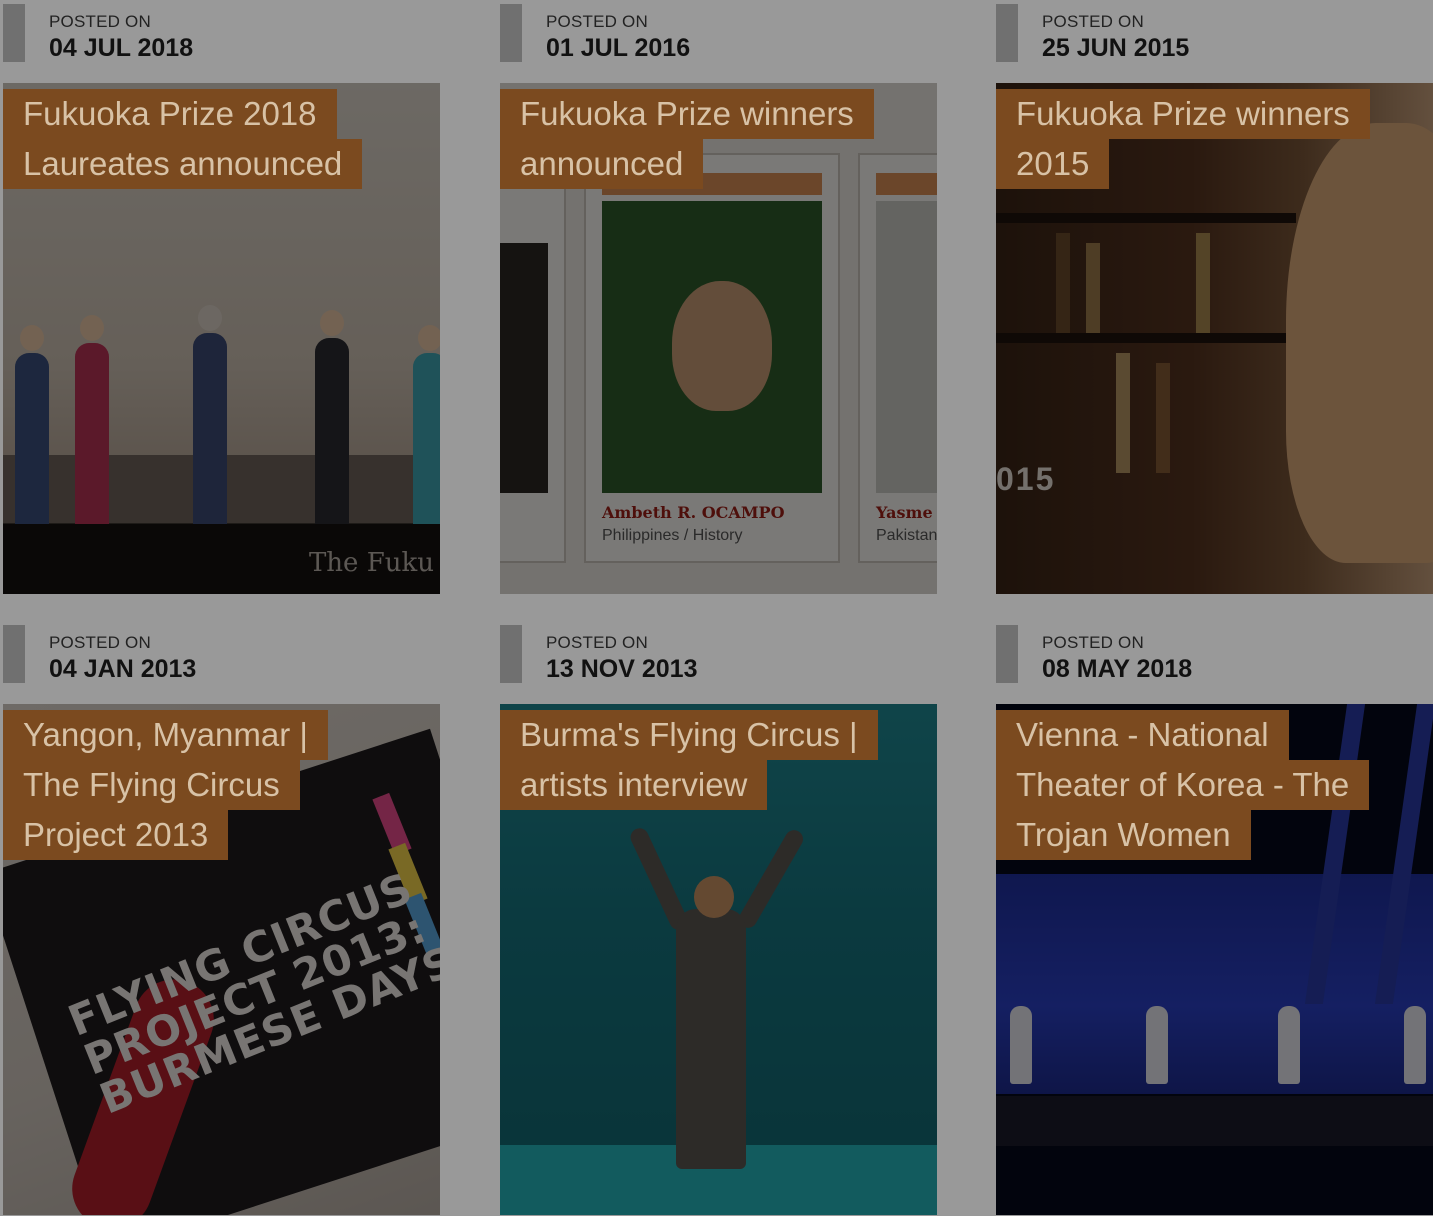  Describe the element at coordinates (121, 48) in the screenshot. I see `post-date: 04 JUL 2018` at that location.